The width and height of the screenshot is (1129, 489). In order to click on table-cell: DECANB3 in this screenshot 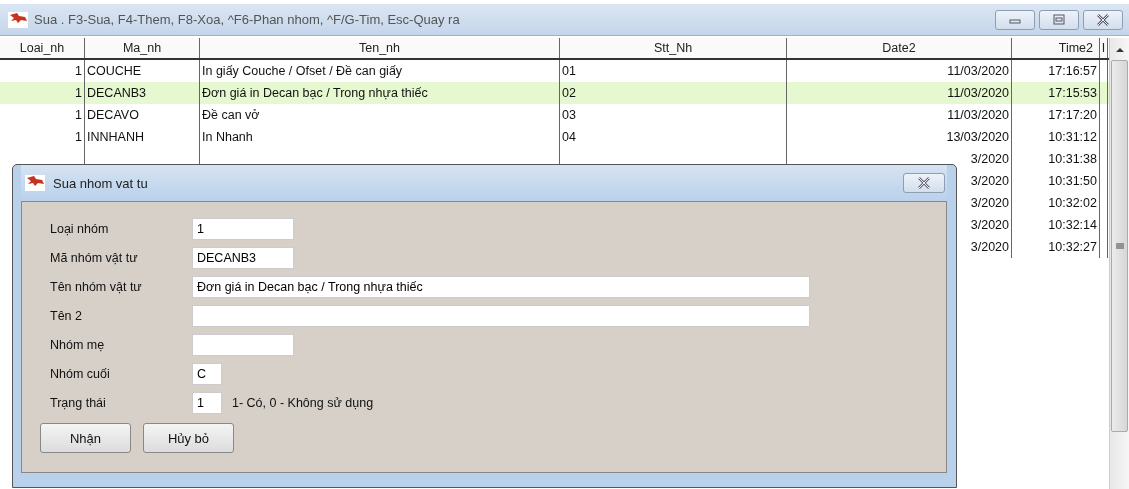, I will do `click(117, 93)`.